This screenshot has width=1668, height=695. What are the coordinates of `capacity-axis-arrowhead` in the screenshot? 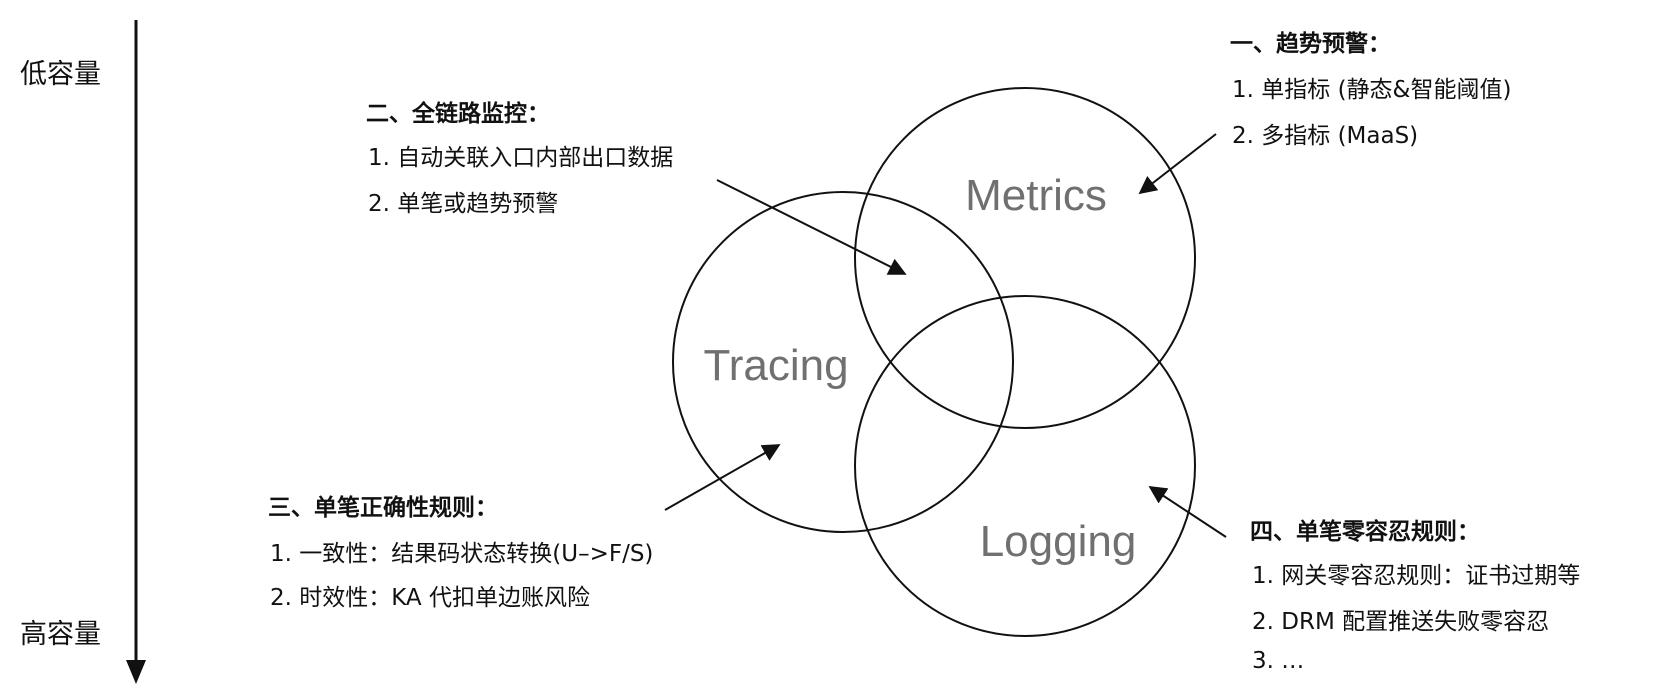 It's located at (136, 672).